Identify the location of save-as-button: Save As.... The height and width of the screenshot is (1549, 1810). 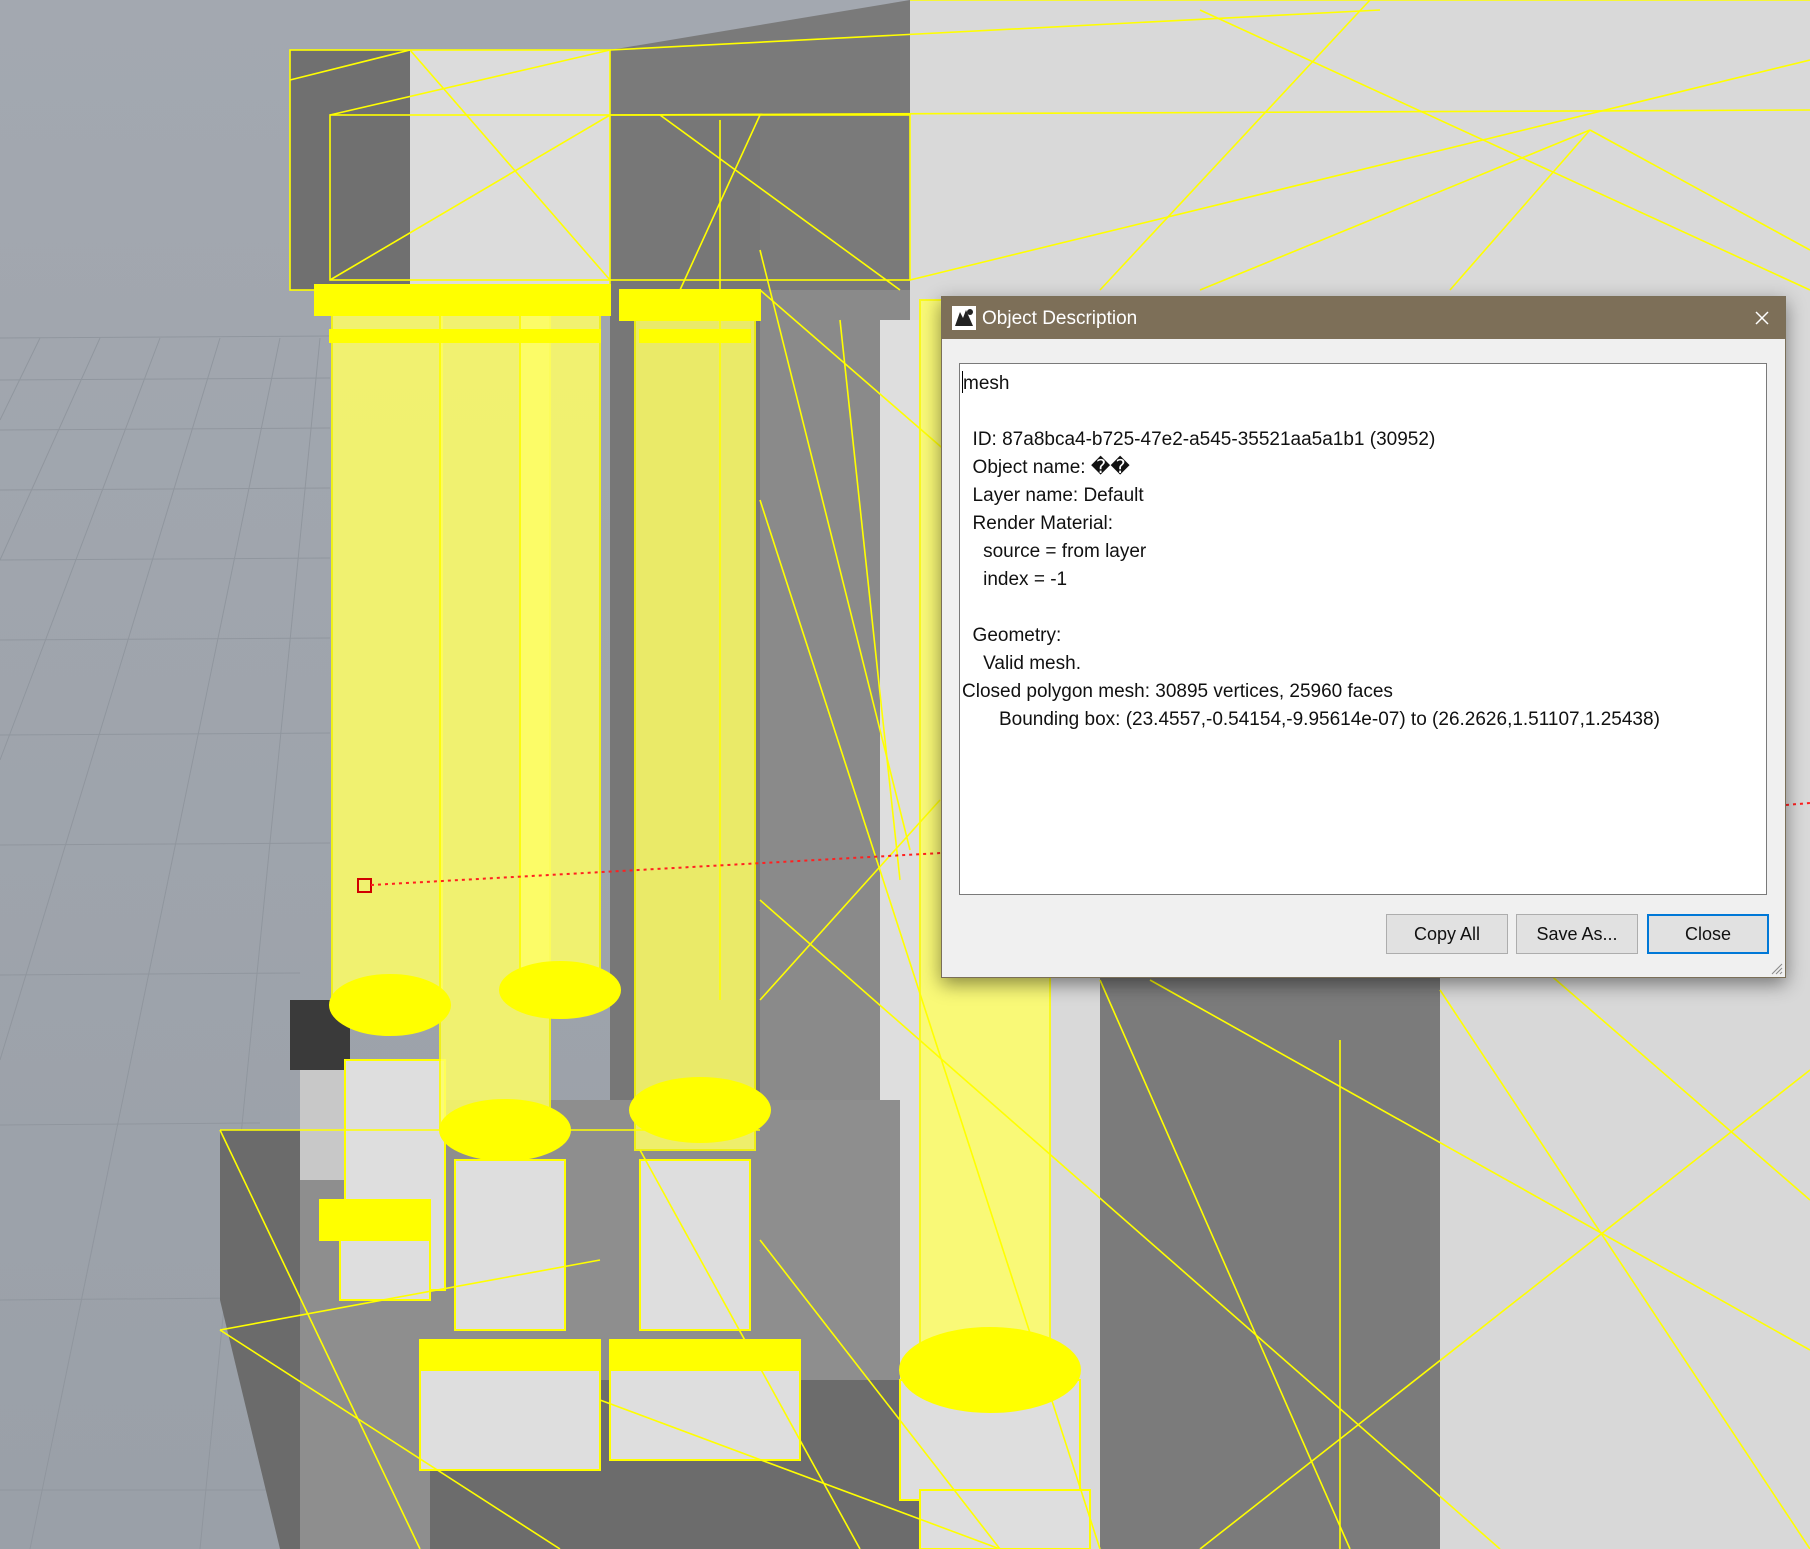
(1577, 934).